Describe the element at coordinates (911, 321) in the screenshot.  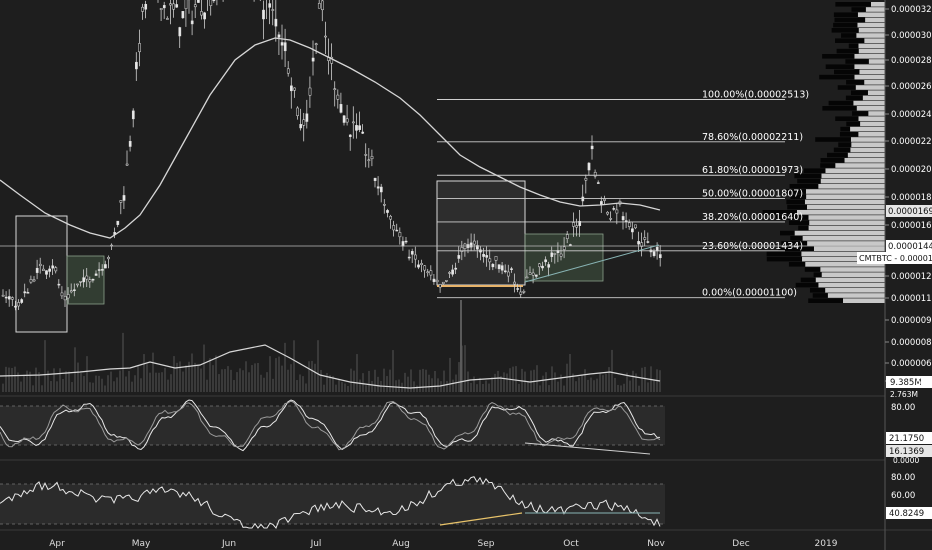
I see `price-tick-label: 0.00000950` at that location.